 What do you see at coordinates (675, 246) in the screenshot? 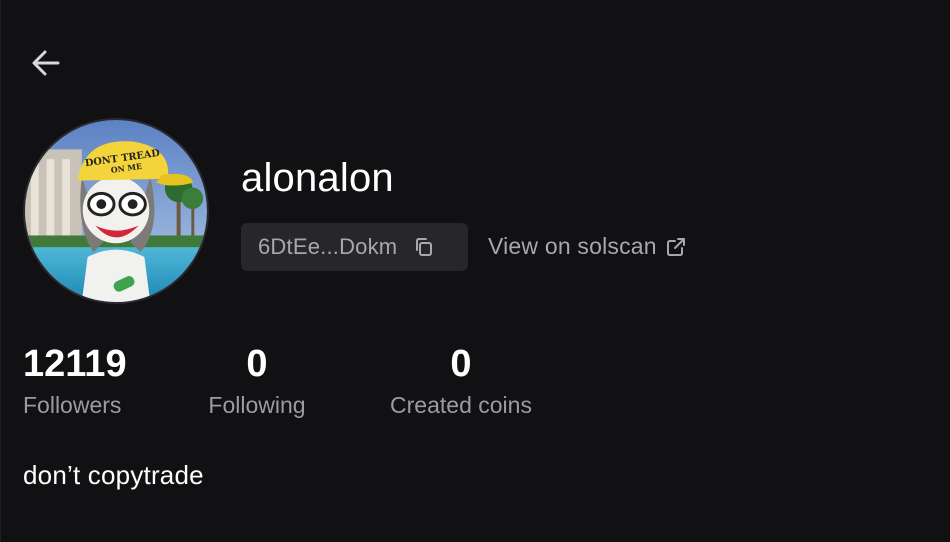
I see `external-link-icon` at bounding box center [675, 246].